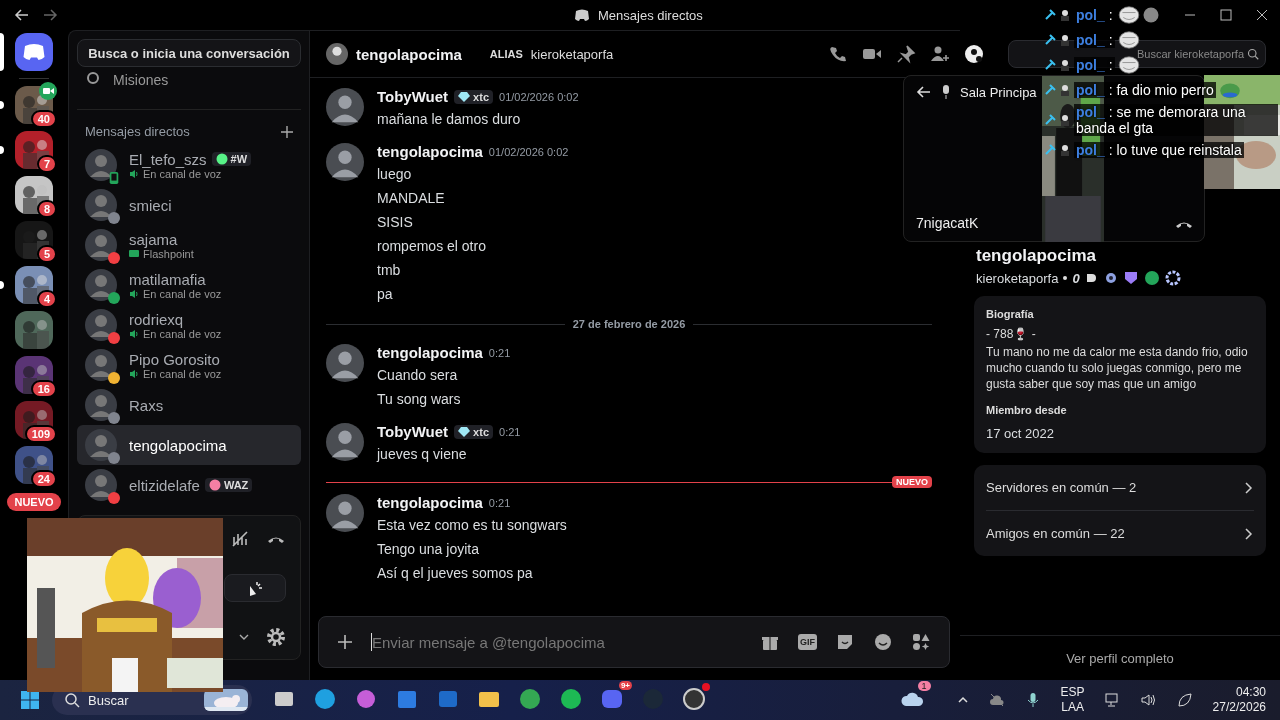  What do you see at coordinates (1262, 15) in the screenshot?
I see `close-icon` at bounding box center [1262, 15].